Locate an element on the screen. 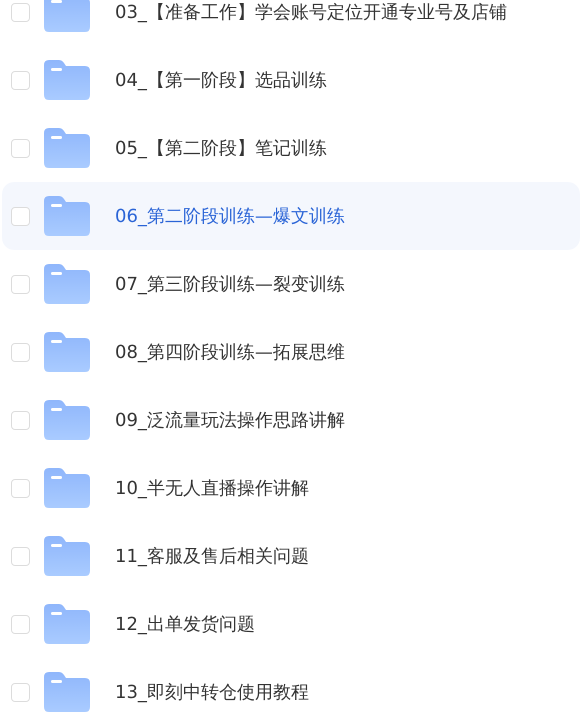 The height and width of the screenshot is (727, 580). folder-name: 04_【第一阶段】选品训练 is located at coordinates (221, 80).